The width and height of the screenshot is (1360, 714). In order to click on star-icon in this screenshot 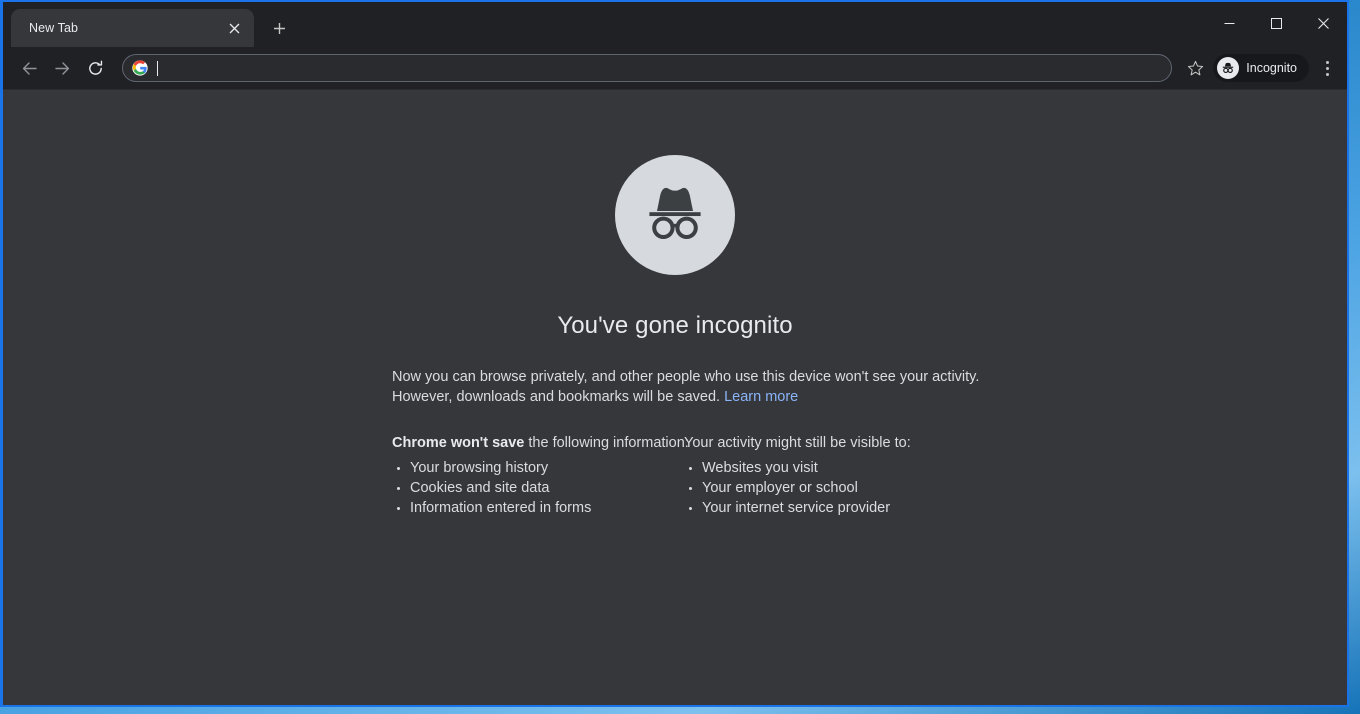, I will do `click(1195, 67)`.